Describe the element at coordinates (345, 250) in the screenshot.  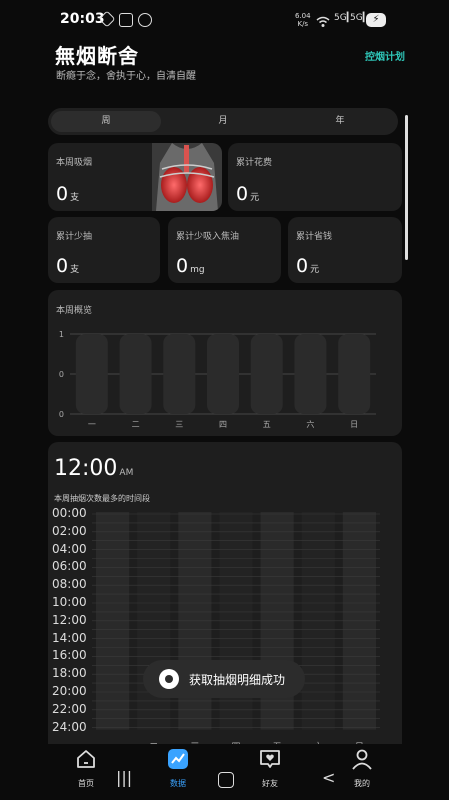
I see `card-total-saved: 累计省钱 0元` at that location.